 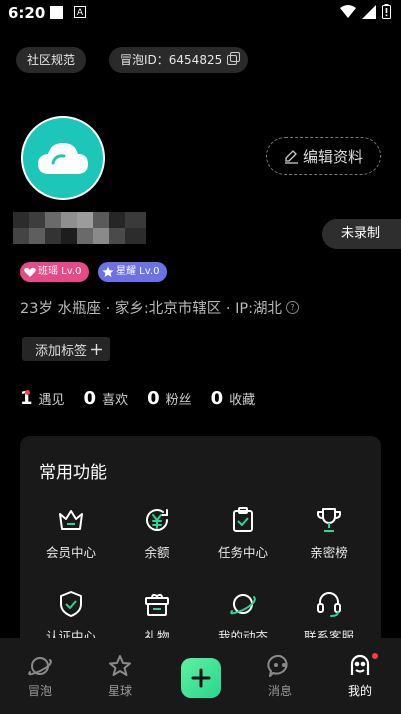 I want to click on feature-my-moments: 我的动态, so click(x=243, y=617).